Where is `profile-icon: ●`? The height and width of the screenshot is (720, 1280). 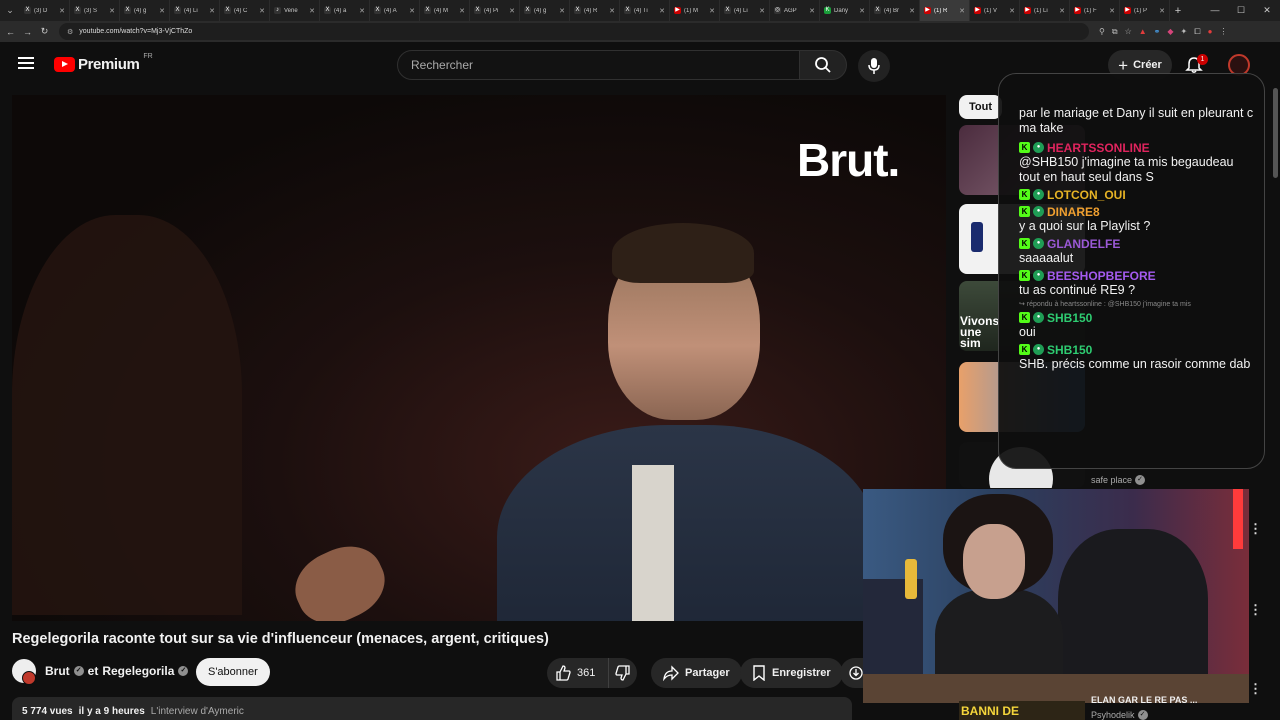
profile-icon: ● is located at coordinates (1210, 32).